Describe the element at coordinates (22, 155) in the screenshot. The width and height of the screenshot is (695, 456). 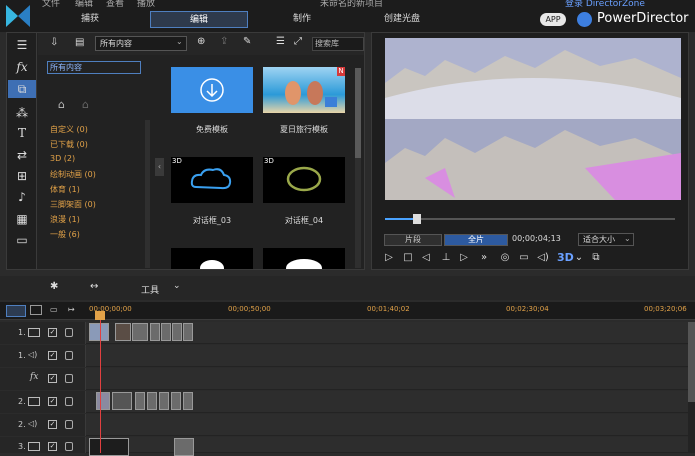
I see `transition-room-icon: ⇄` at that location.